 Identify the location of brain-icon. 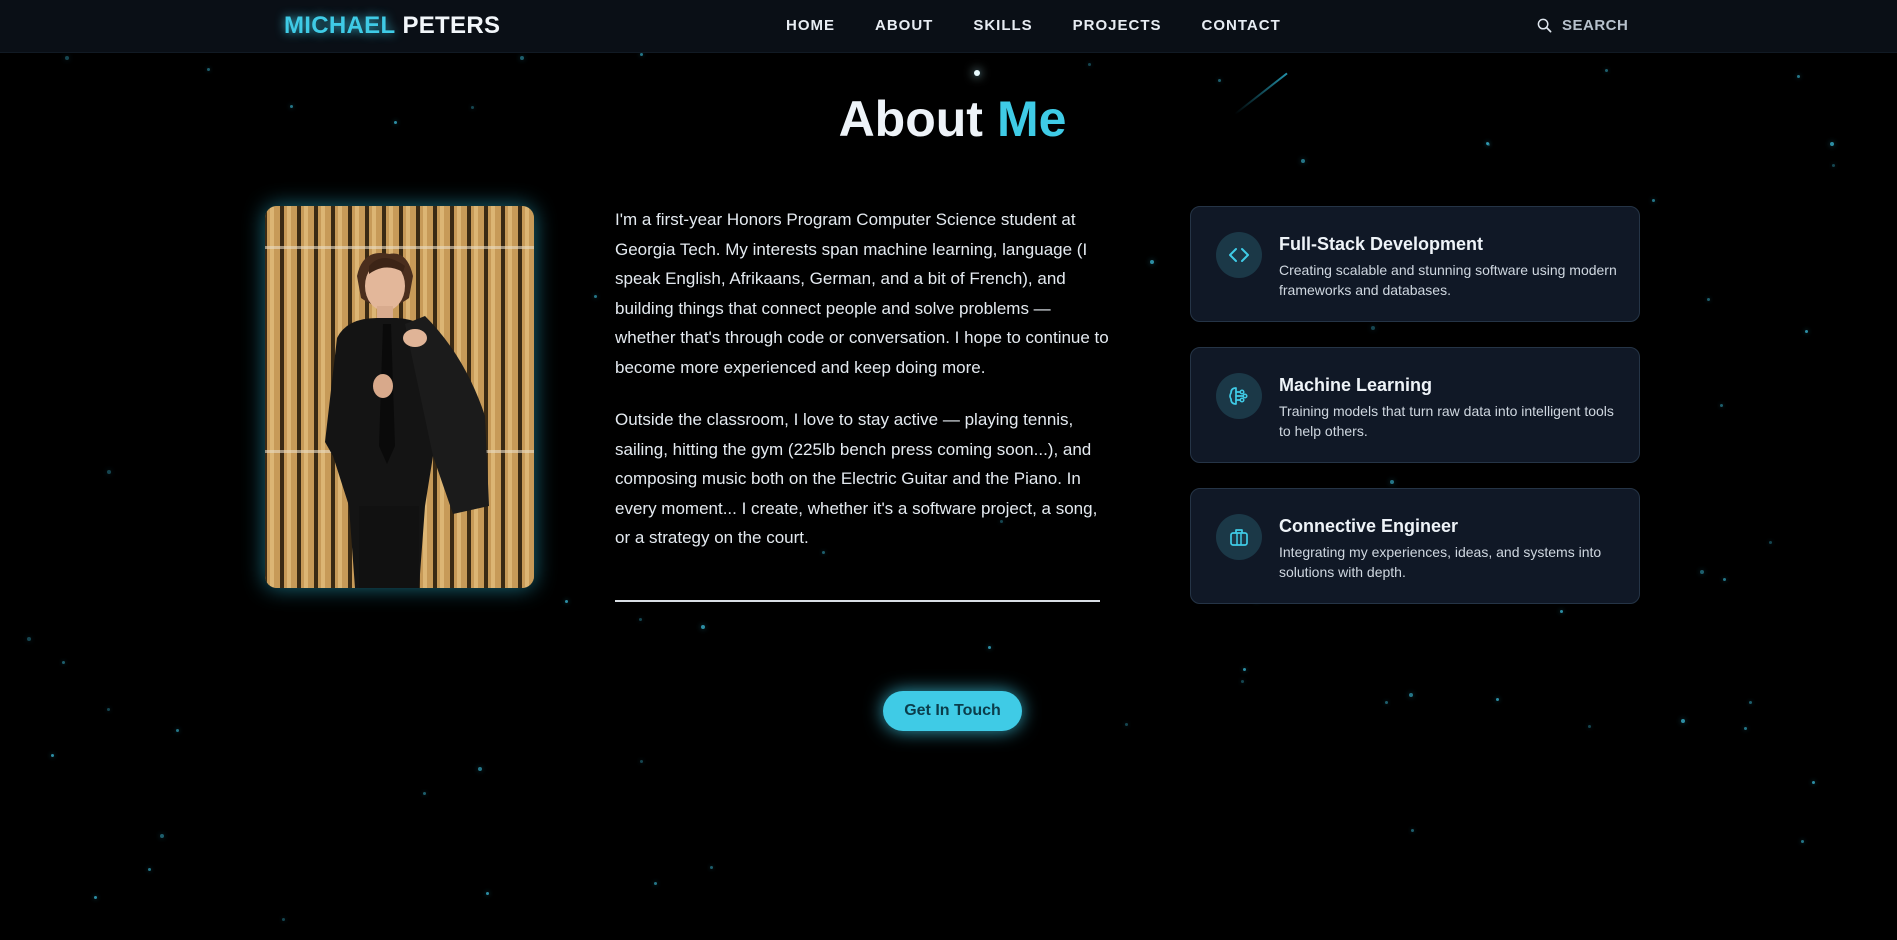
(1239, 396).